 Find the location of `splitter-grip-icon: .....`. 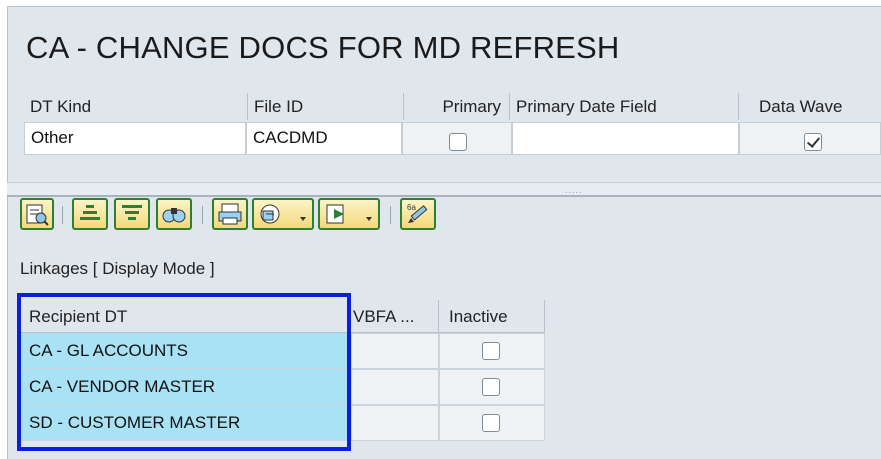

splitter-grip-icon: ..... is located at coordinates (574, 190).